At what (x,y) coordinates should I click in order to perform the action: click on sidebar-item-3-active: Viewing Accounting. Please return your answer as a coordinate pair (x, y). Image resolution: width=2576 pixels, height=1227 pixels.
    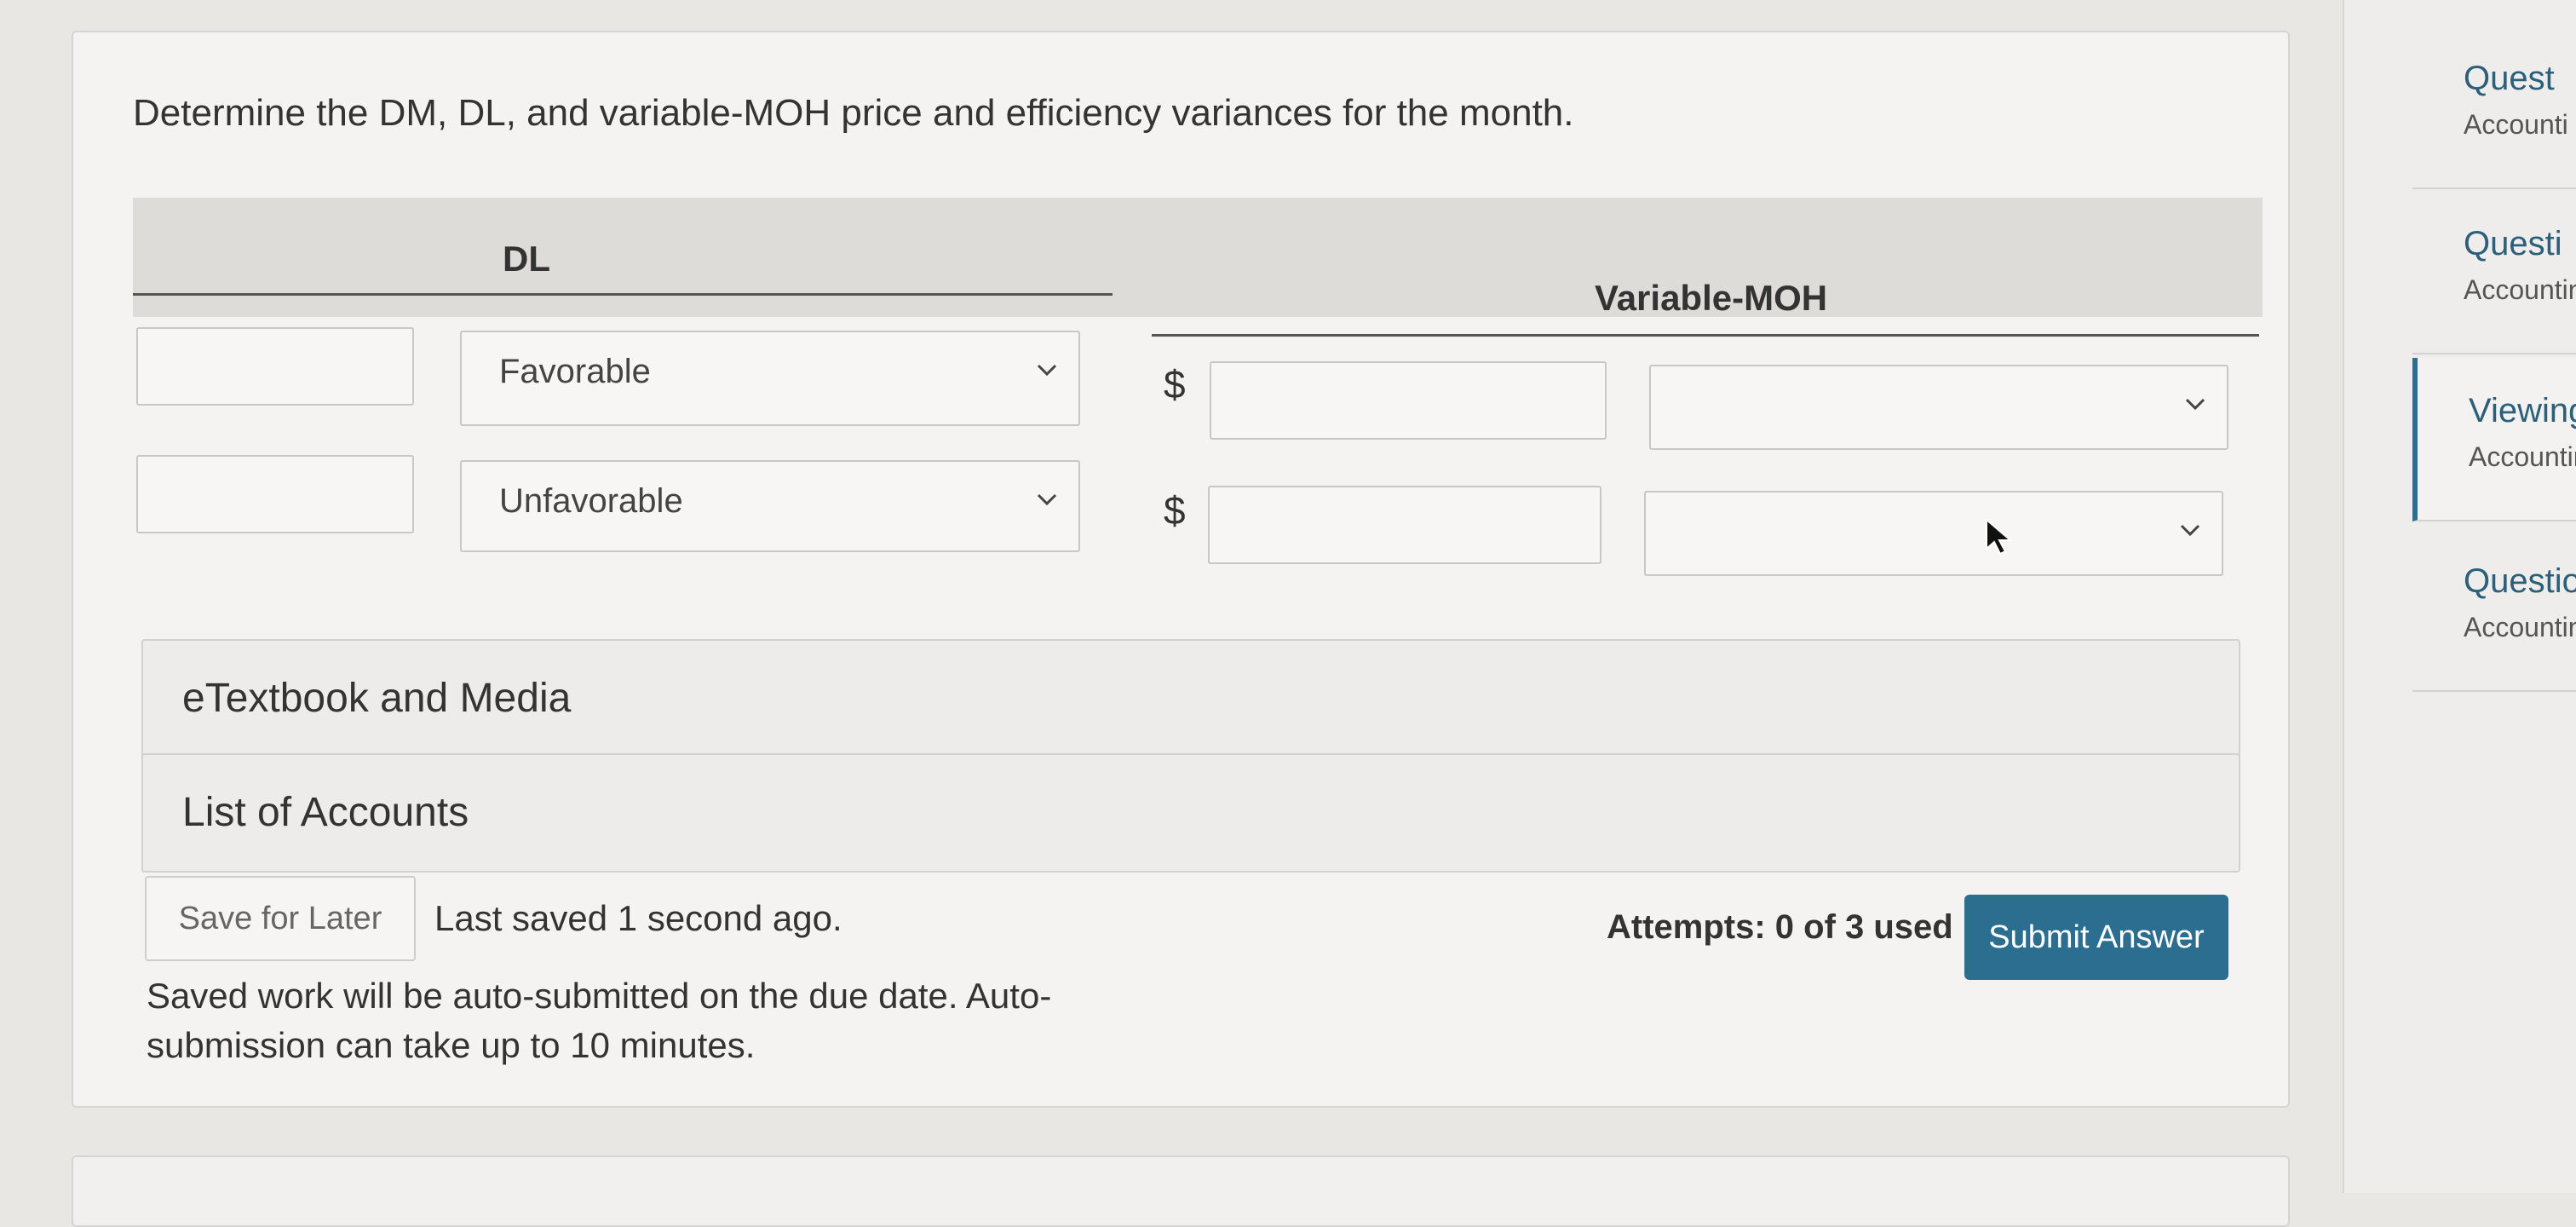
    Looking at the image, I should click on (2494, 439).